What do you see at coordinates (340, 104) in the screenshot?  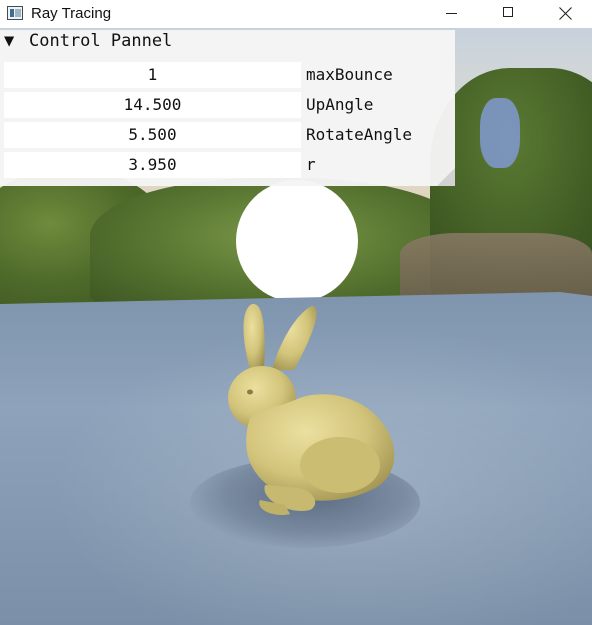 I see `upangle-label: UpAngle` at bounding box center [340, 104].